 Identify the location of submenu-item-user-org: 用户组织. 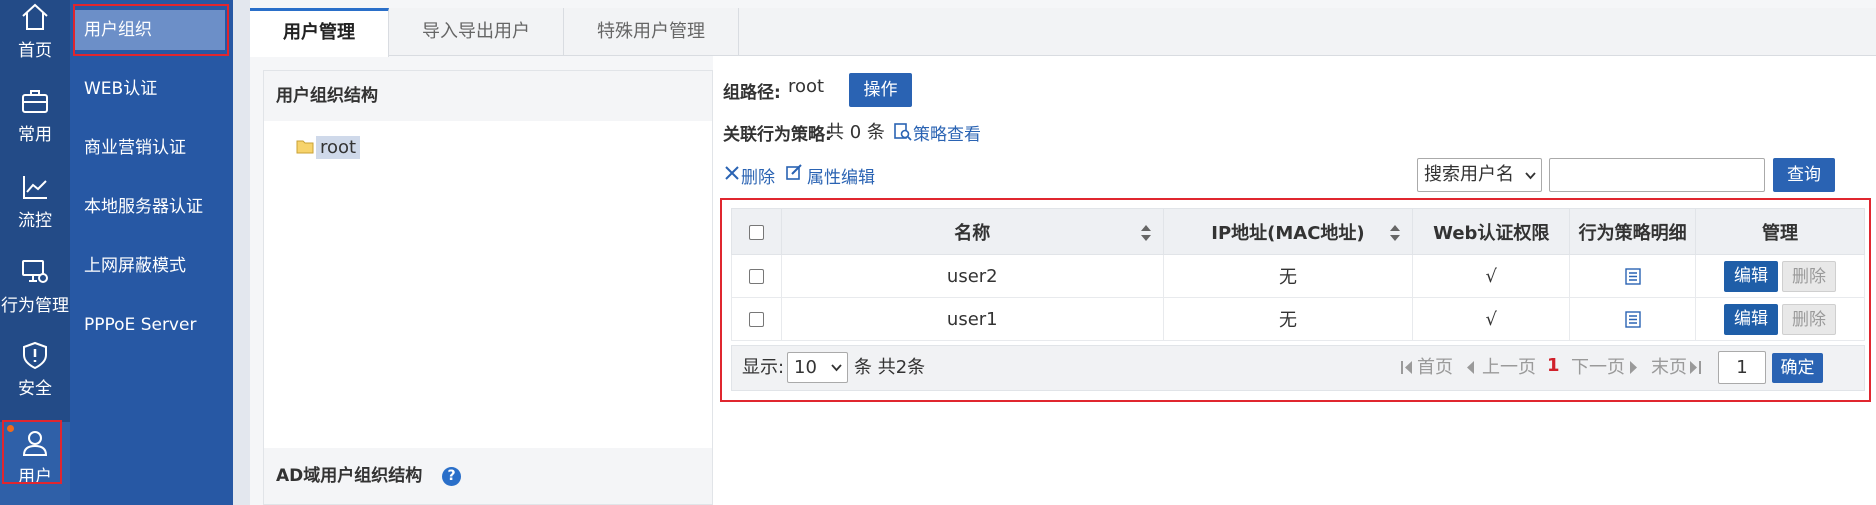
(150, 30).